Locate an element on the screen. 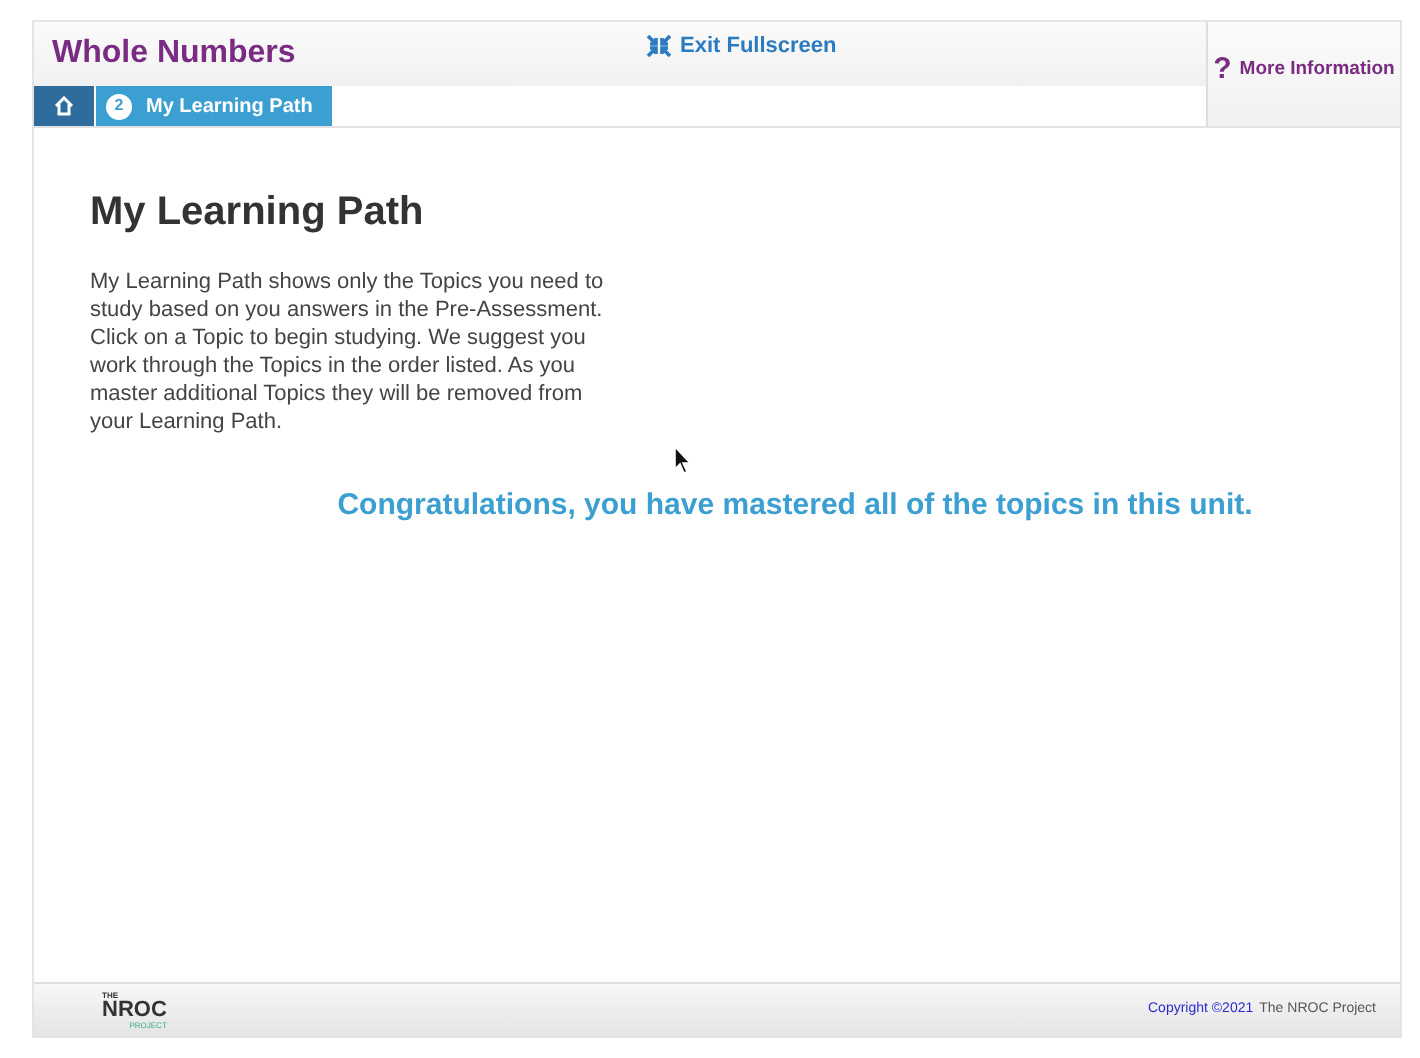 This screenshot has width=1420, height=1058. page-heading: My Learning Path is located at coordinates (258, 212).